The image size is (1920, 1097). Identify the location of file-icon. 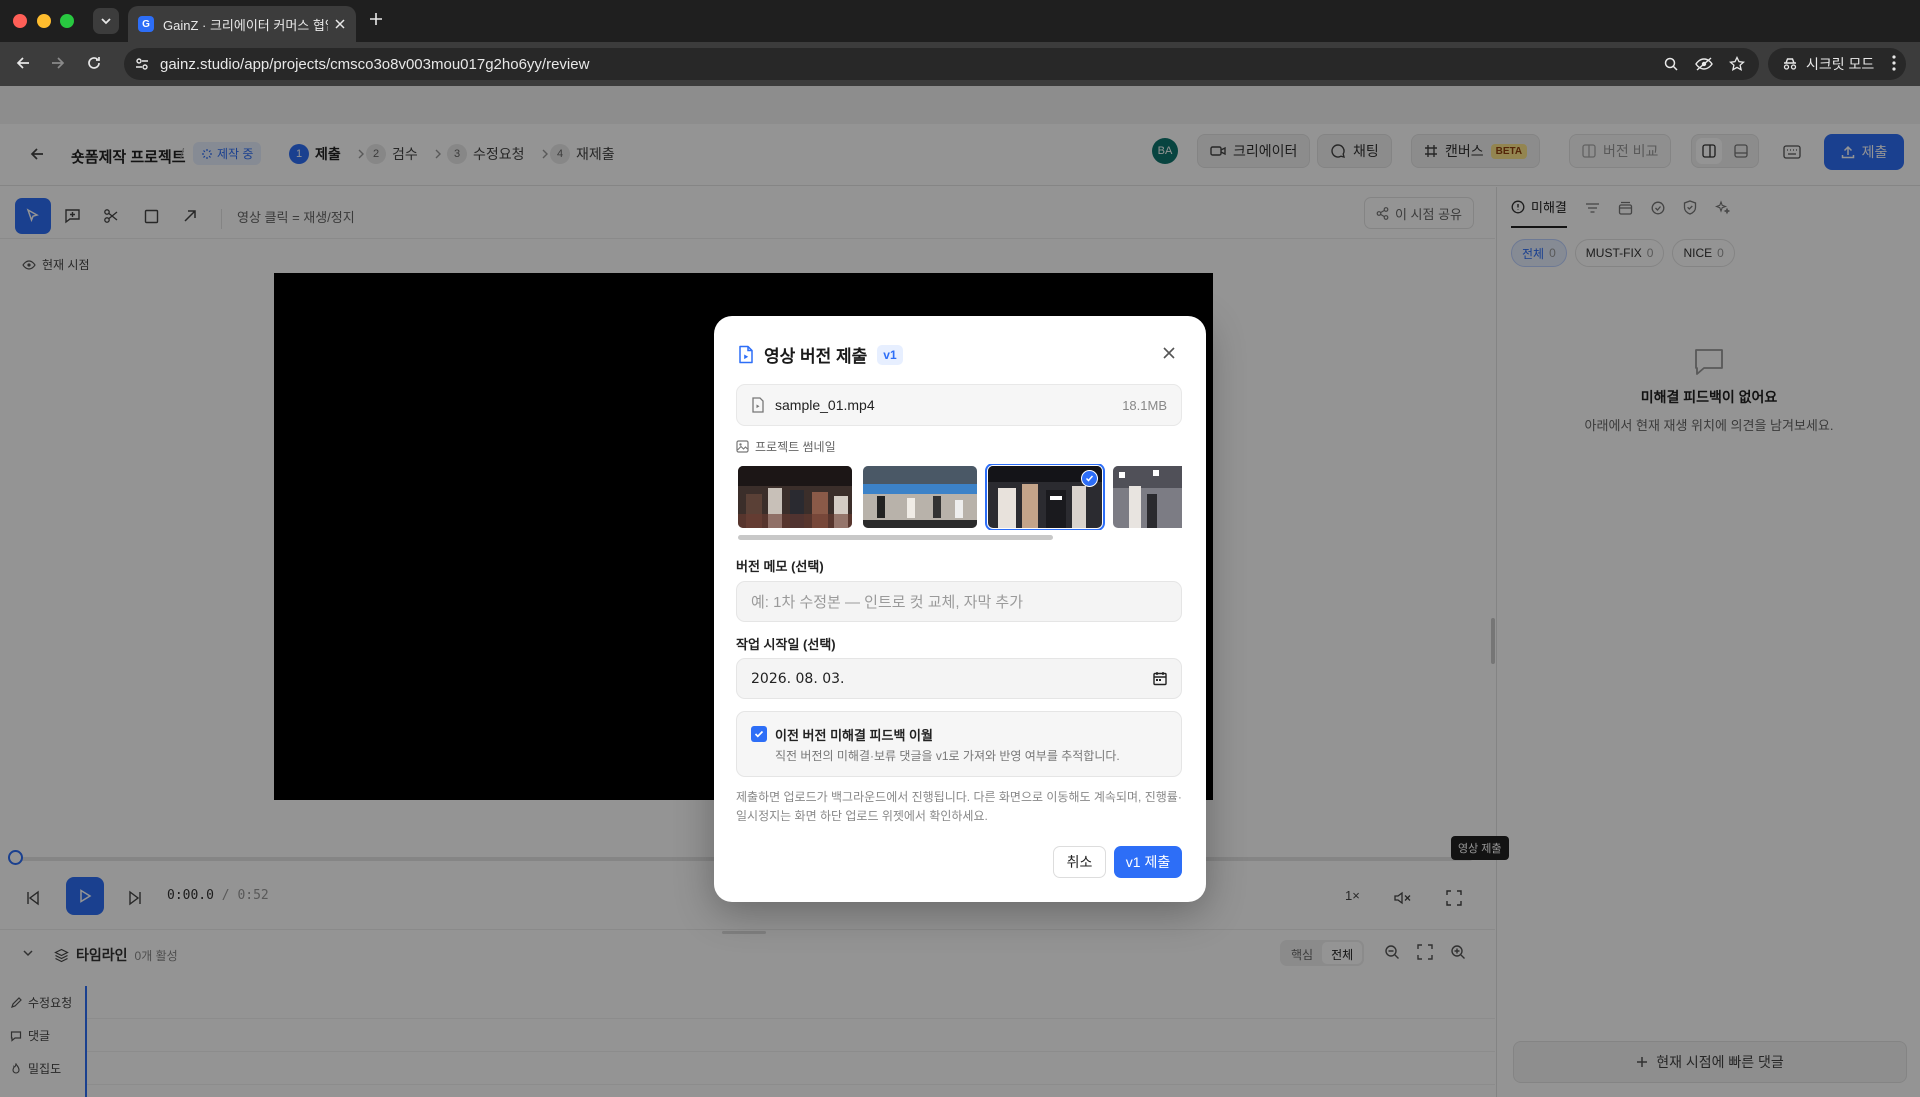
(758, 405).